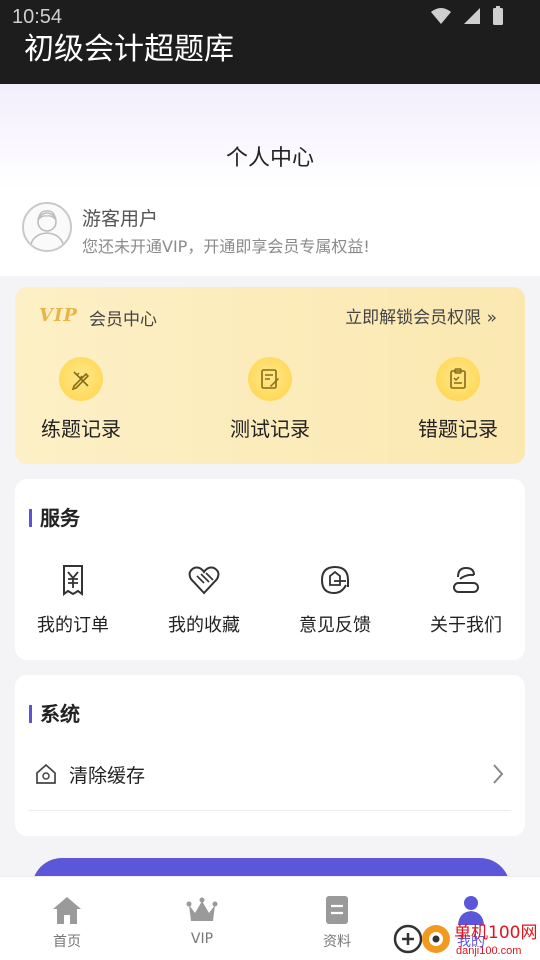  What do you see at coordinates (67, 910) in the screenshot?
I see `home-icon` at bounding box center [67, 910].